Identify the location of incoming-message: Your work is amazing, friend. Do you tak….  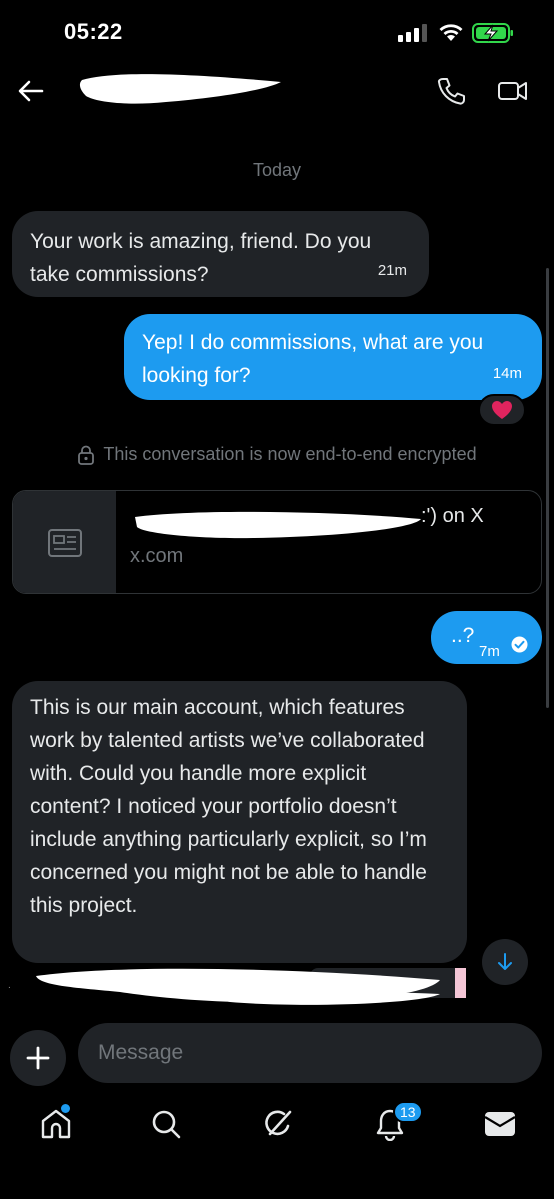
(220, 254).